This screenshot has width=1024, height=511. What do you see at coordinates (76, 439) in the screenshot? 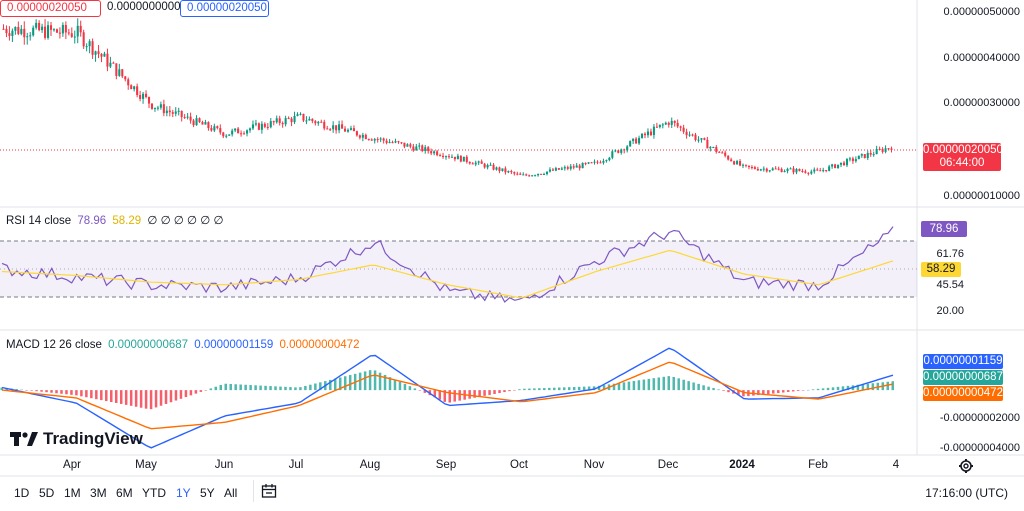
I see `tradingview-logo: TradingView` at bounding box center [76, 439].